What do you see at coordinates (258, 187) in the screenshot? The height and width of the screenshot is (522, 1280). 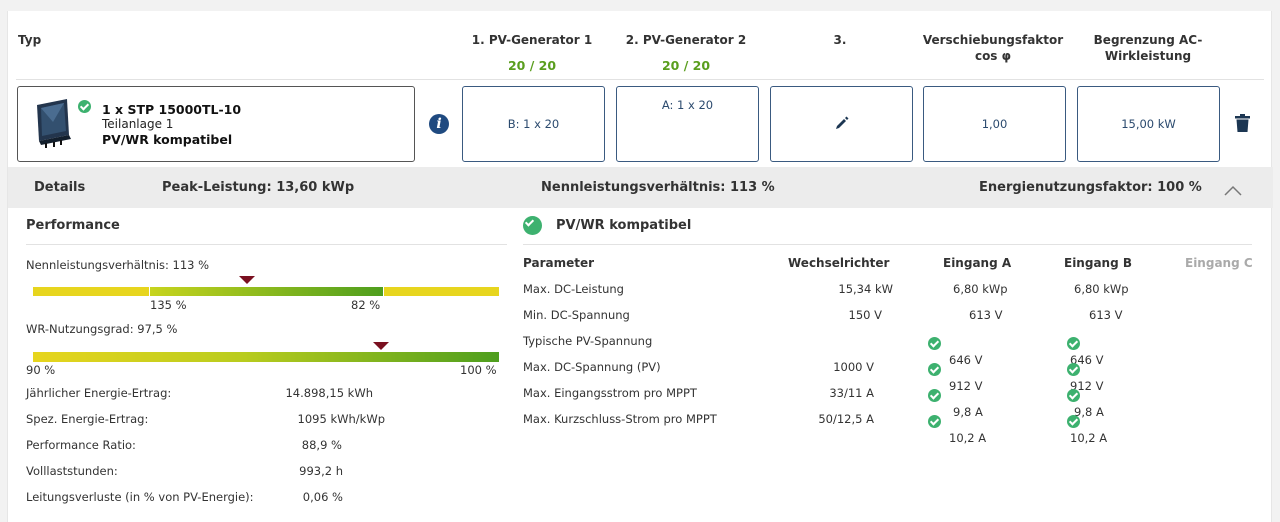 I see `peak-power: Peak-Leistung: 13,60 kWp` at bounding box center [258, 187].